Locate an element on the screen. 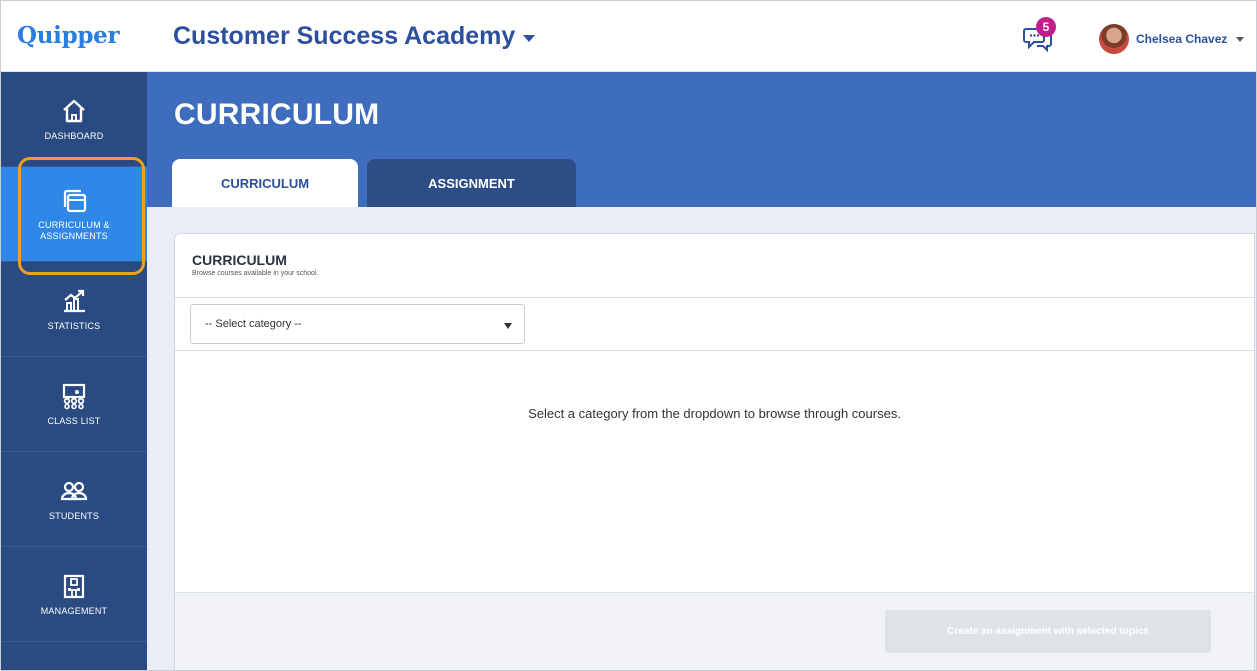 The image size is (1257, 671). sidebar-item-statistics: STATISTICS is located at coordinates (74, 309).